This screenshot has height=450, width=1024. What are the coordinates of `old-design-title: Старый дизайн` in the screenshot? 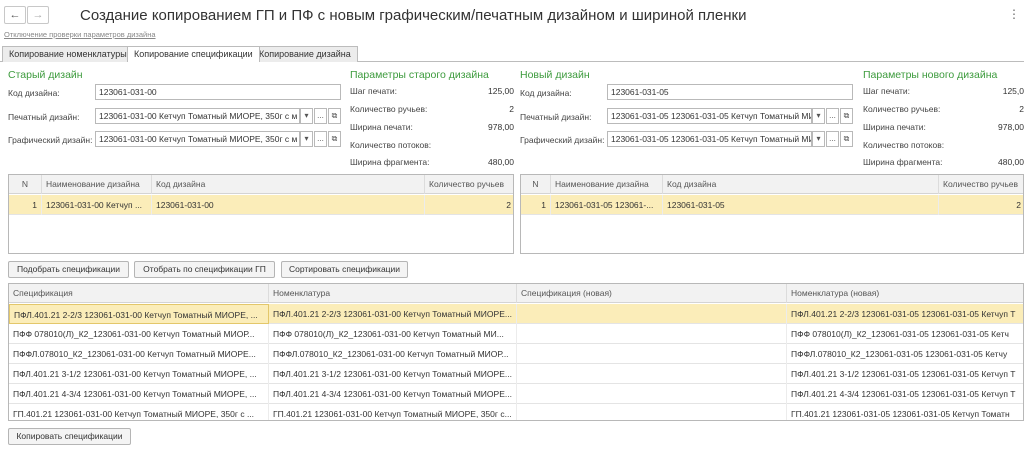 It's located at (45, 75).